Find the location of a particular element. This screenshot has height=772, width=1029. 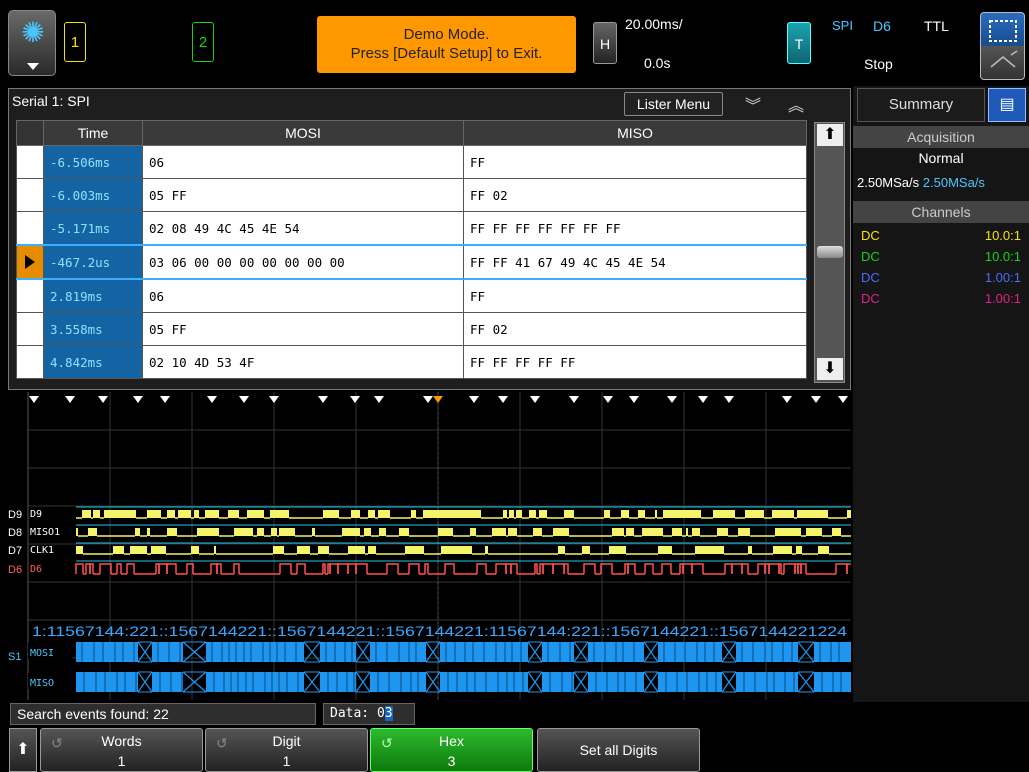

tab-summary: Summary is located at coordinates (921, 105).